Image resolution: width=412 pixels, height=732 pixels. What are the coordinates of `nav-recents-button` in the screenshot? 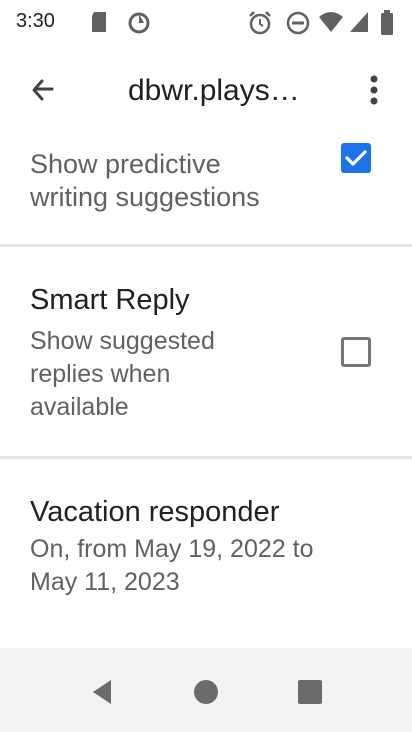 It's located at (310, 692).